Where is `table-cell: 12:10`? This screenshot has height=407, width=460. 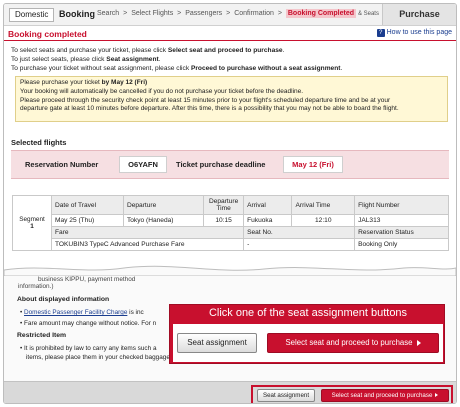 table-cell: 12:10 is located at coordinates (323, 220).